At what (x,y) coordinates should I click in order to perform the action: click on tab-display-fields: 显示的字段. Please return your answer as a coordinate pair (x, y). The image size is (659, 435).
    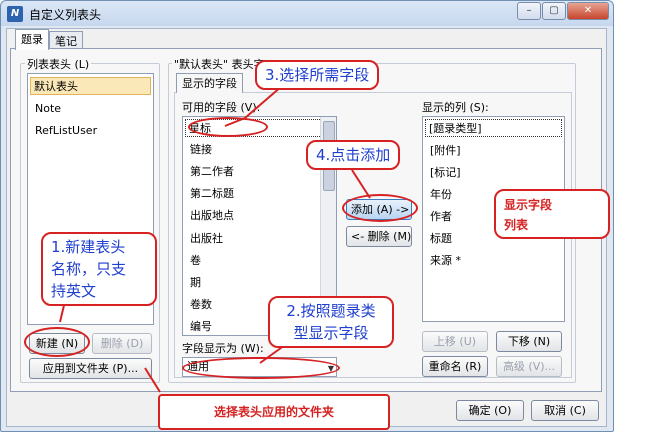
    Looking at the image, I should click on (209, 83).